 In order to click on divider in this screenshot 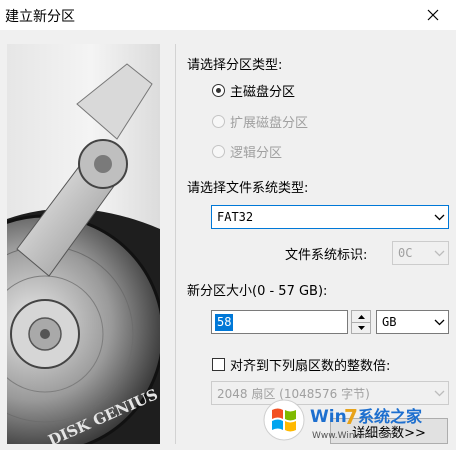, I will do `click(175, 244)`.